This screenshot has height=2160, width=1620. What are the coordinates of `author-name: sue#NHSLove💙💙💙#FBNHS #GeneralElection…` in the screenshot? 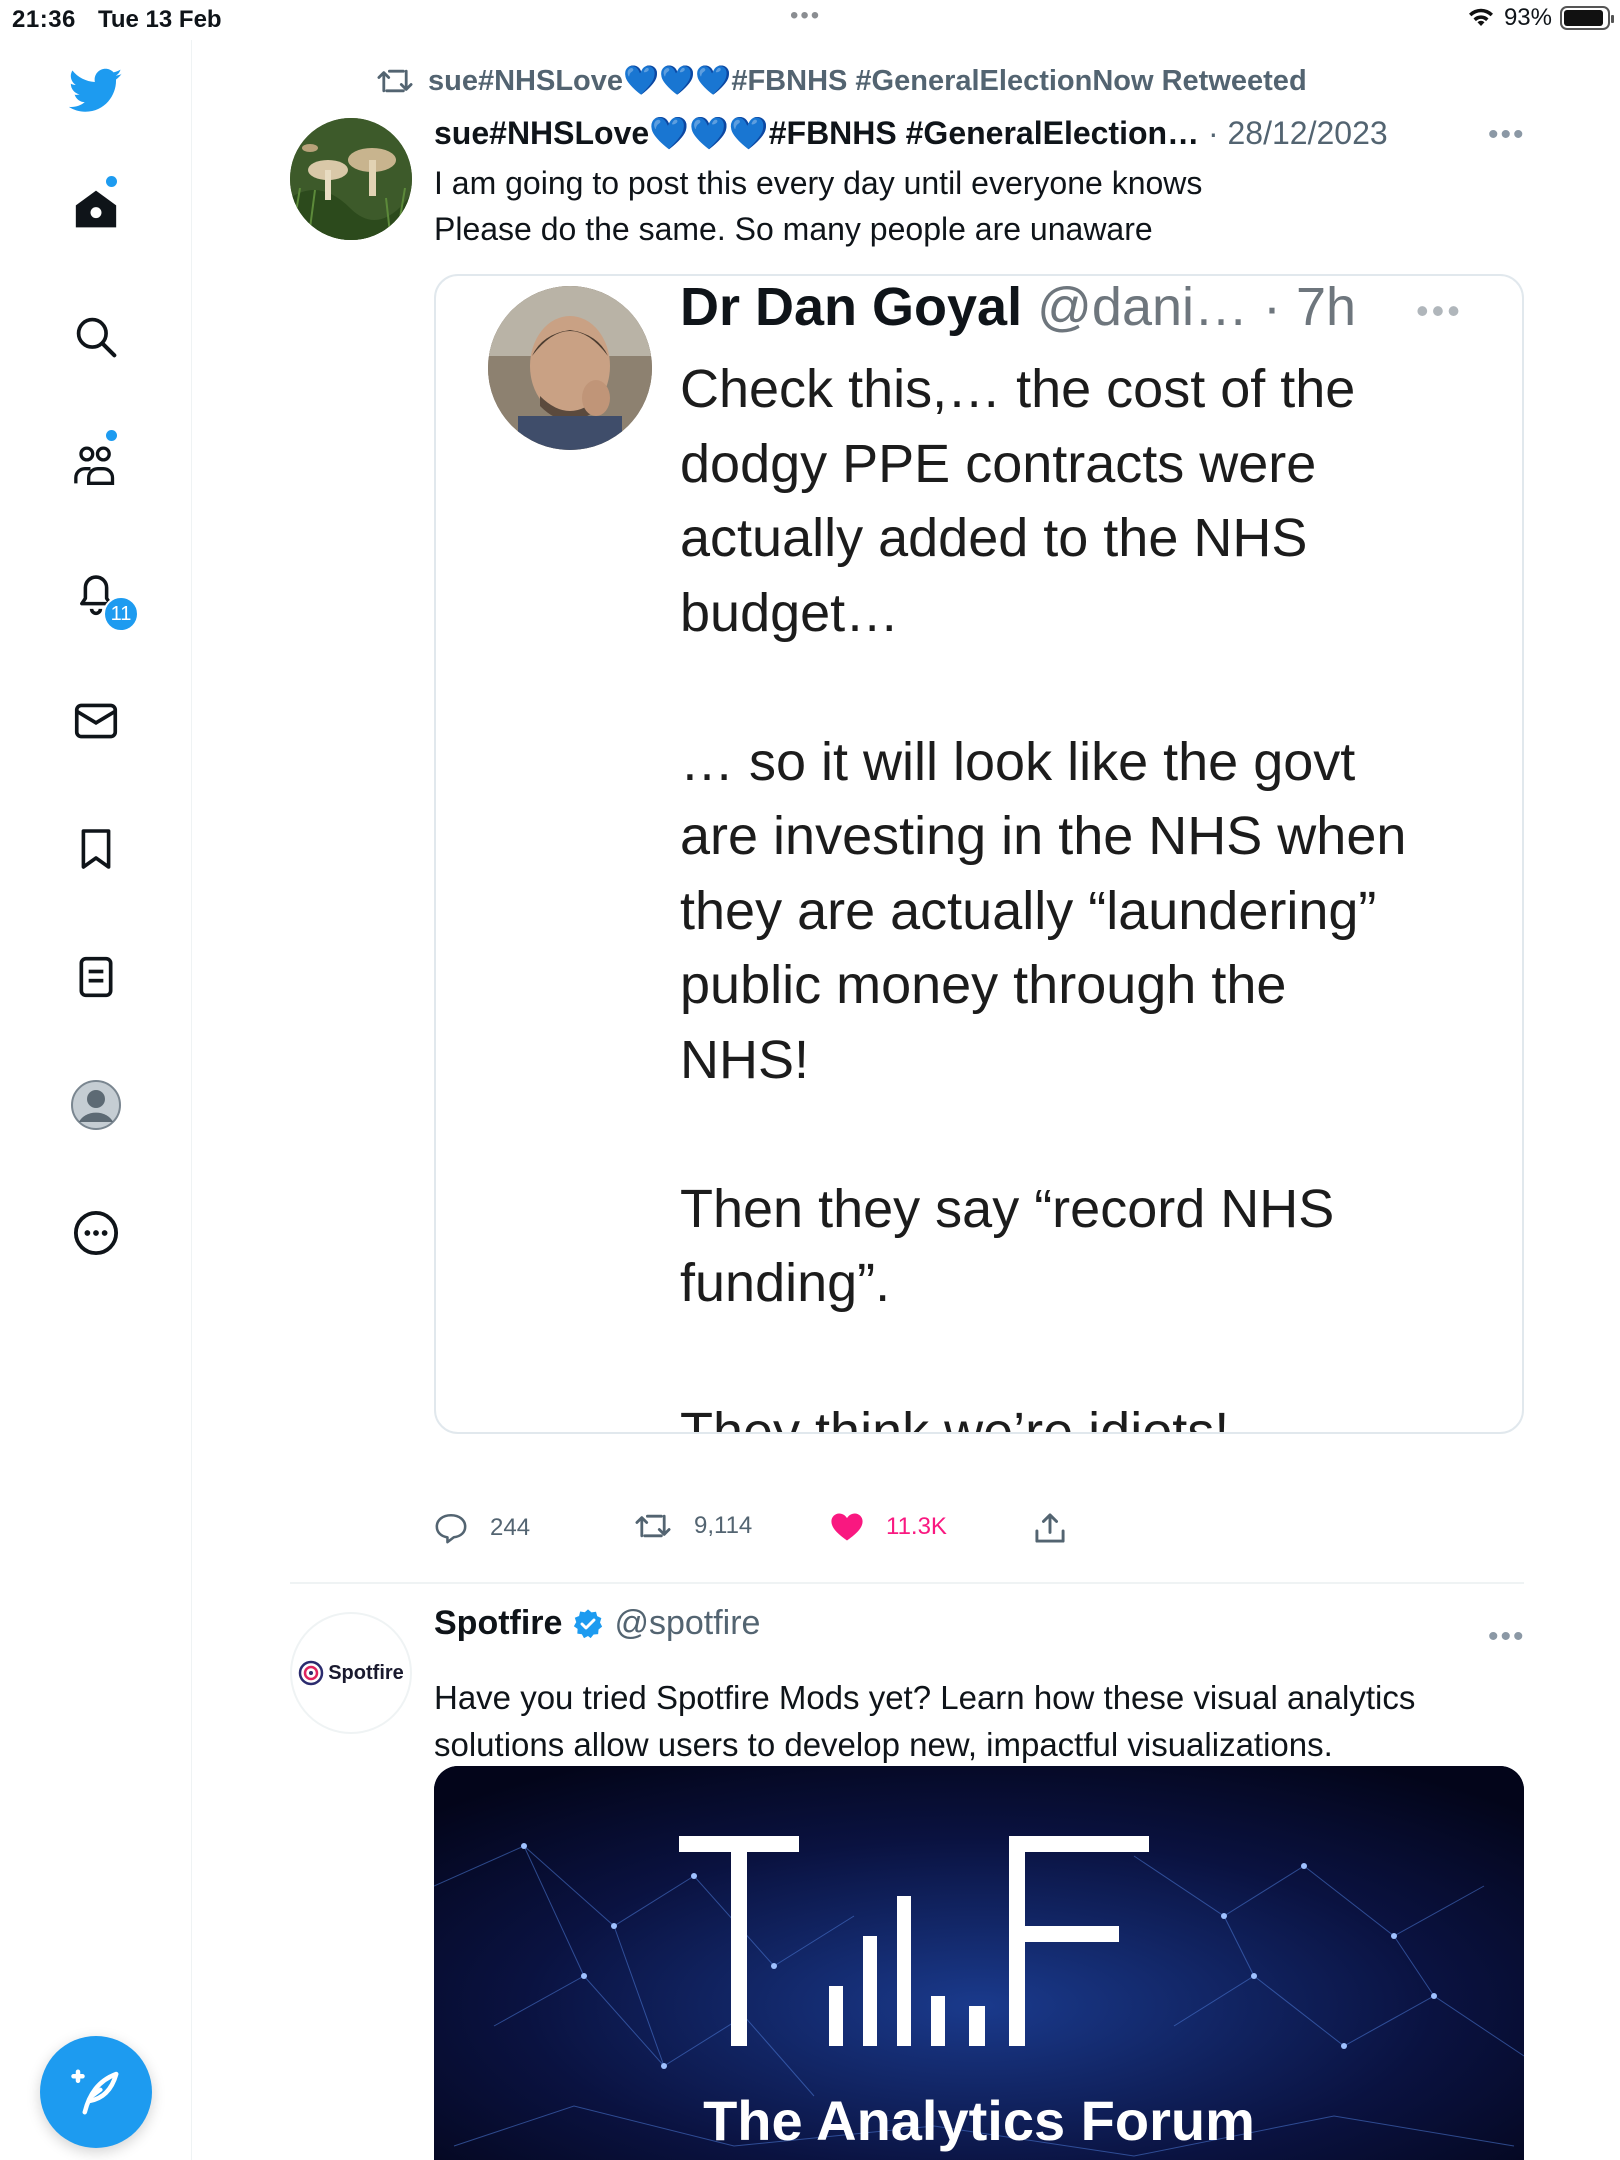 It's located at (816, 133).